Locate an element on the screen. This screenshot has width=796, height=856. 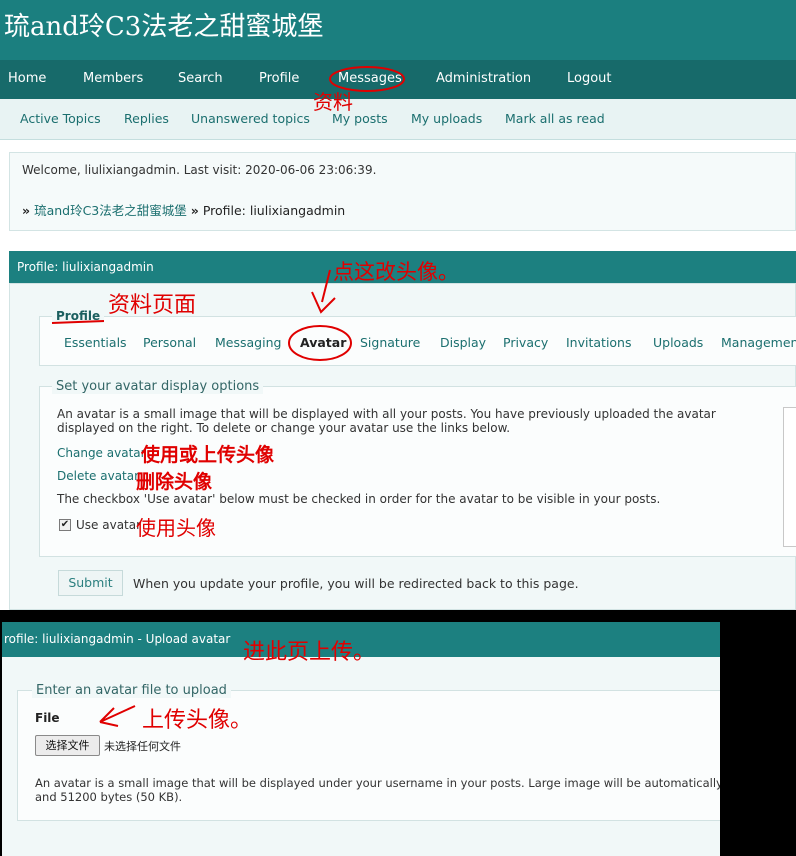
avatar-options-legend: Set your avatar display options is located at coordinates (158, 386).